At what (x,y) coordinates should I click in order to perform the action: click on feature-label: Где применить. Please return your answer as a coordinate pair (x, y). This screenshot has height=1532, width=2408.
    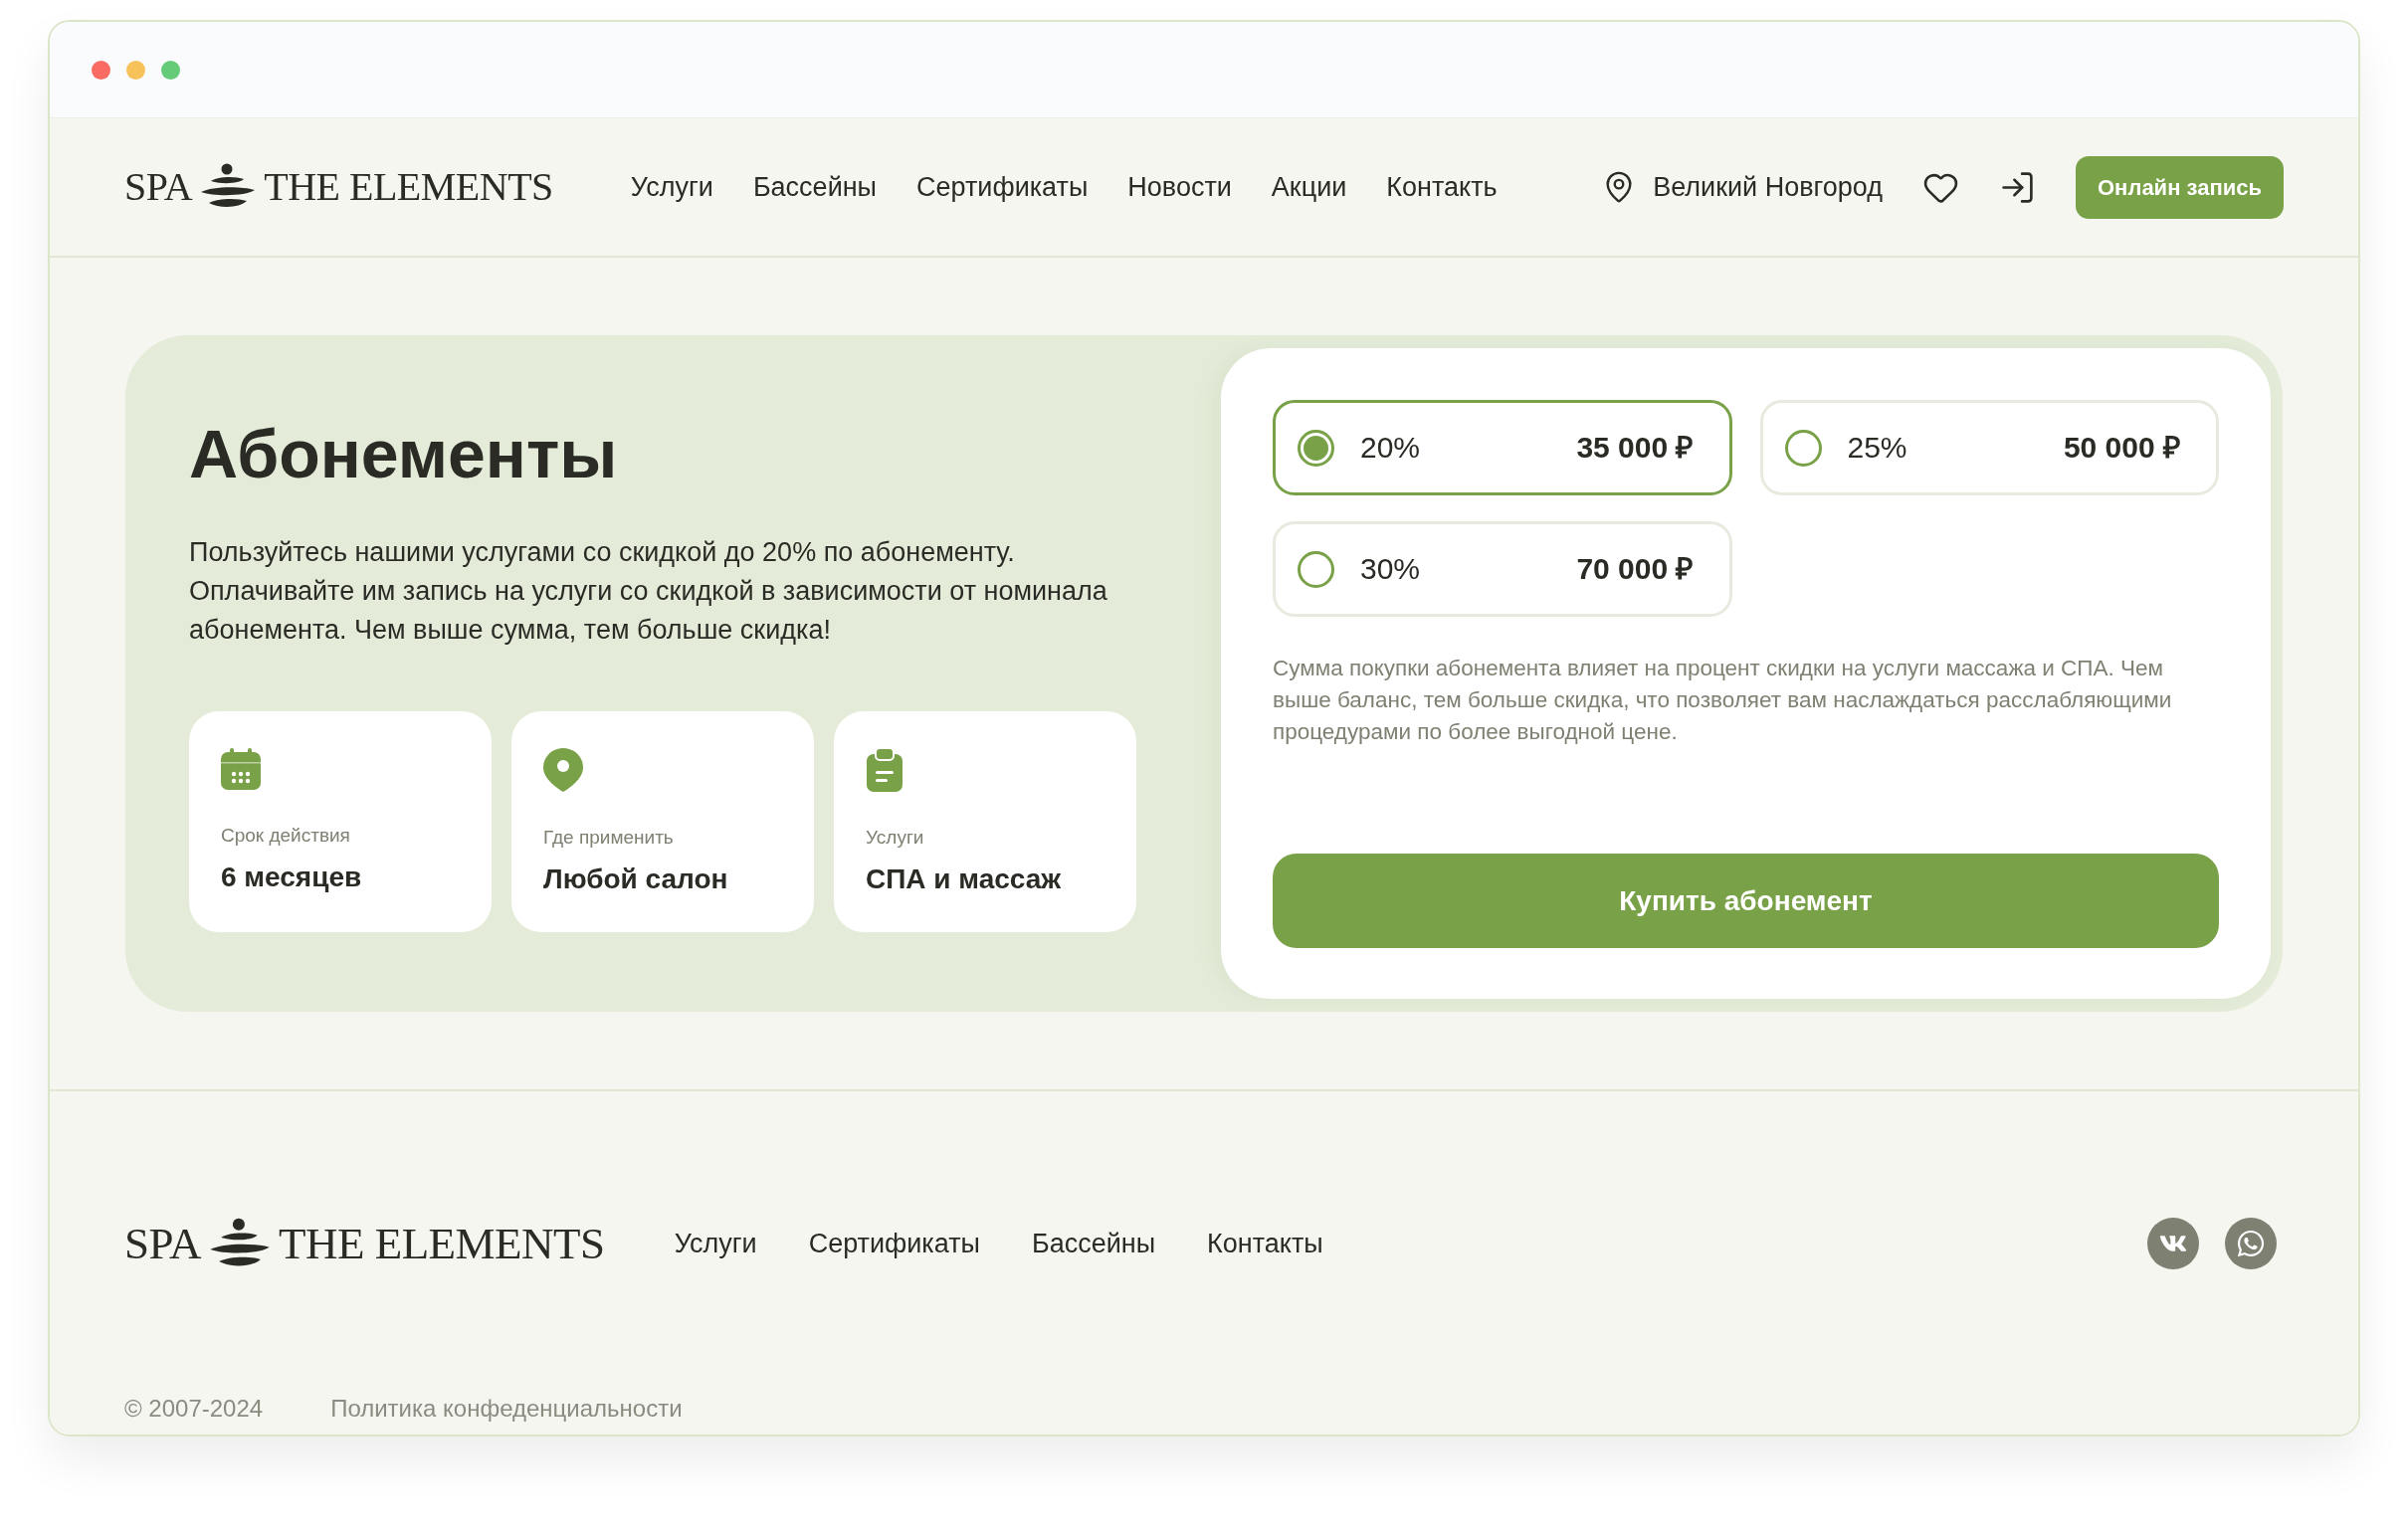
    Looking at the image, I should click on (608, 837).